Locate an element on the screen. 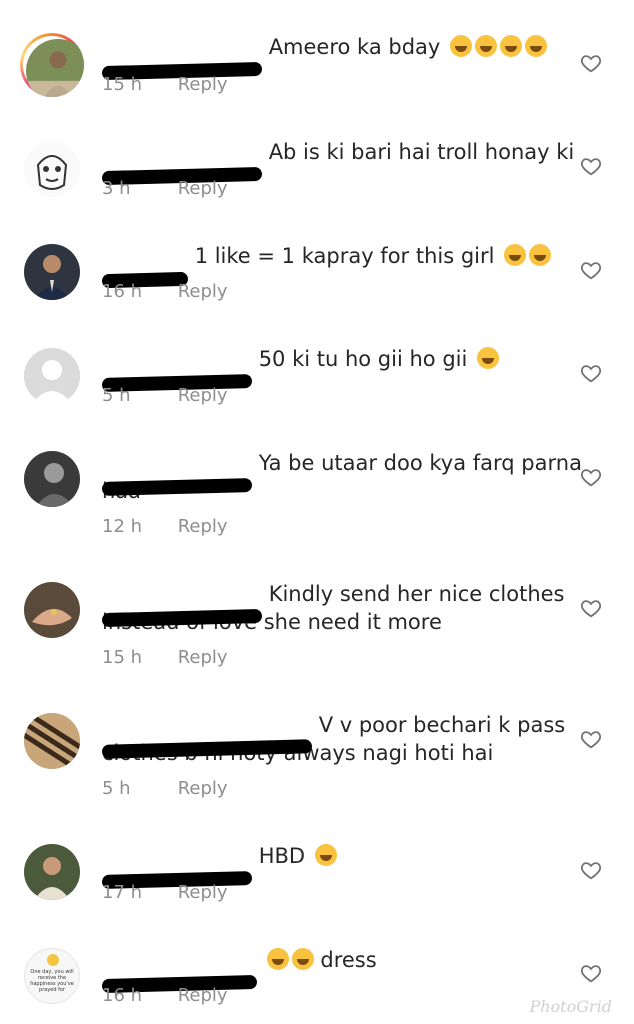  comment-meta: 12 h Reply is located at coordinates (165, 526).